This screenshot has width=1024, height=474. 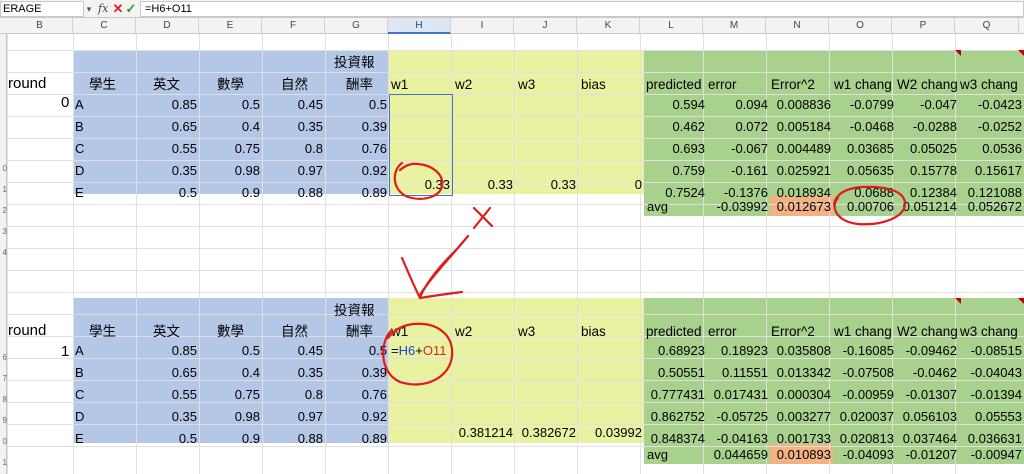 What do you see at coordinates (864, 417) in the screenshot?
I see `w1-change-value: 0.020037` at bounding box center [864, 417].